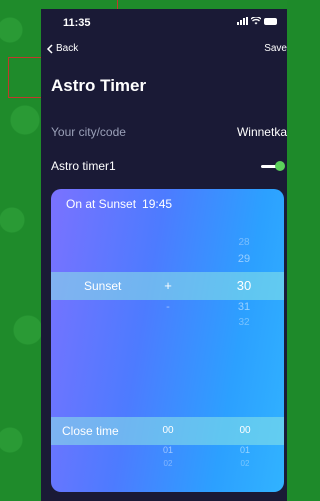  I want to click on astro-timer-label: Astro timer1, so click(83, 166).